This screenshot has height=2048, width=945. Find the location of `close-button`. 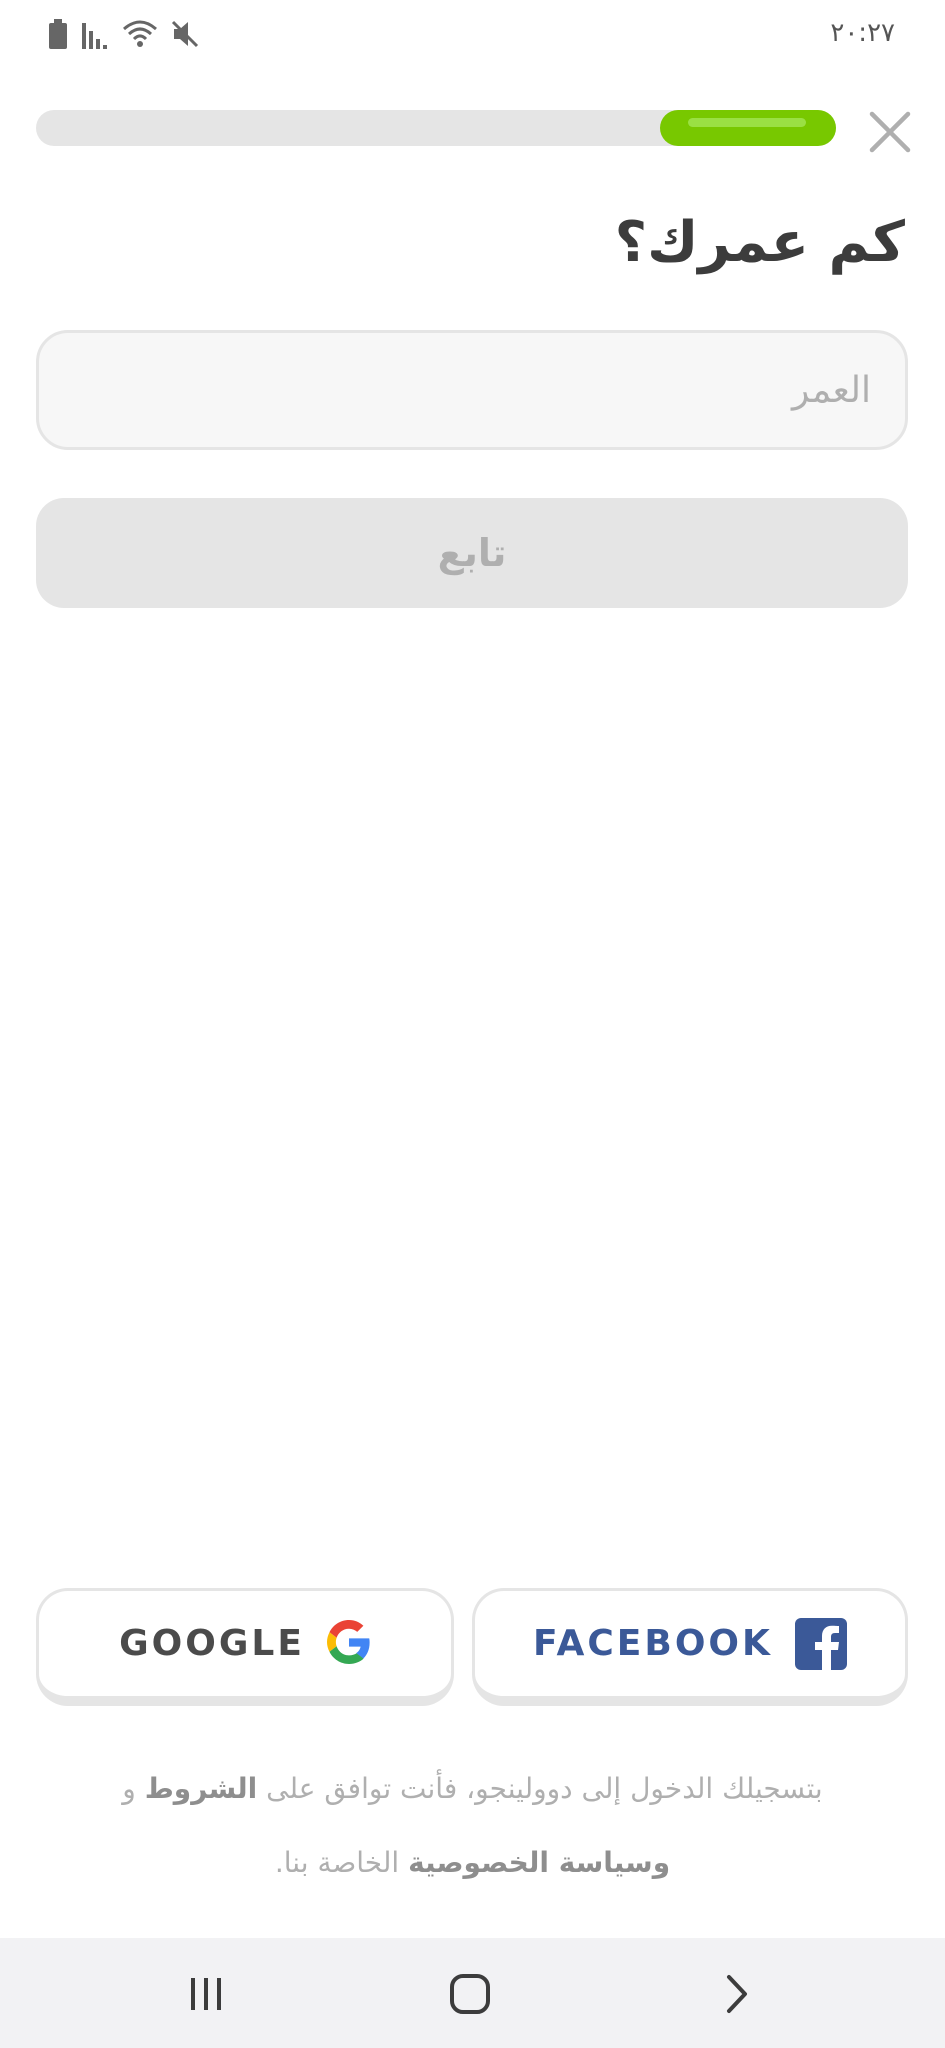

close-button is located at coordinates (890, 132).